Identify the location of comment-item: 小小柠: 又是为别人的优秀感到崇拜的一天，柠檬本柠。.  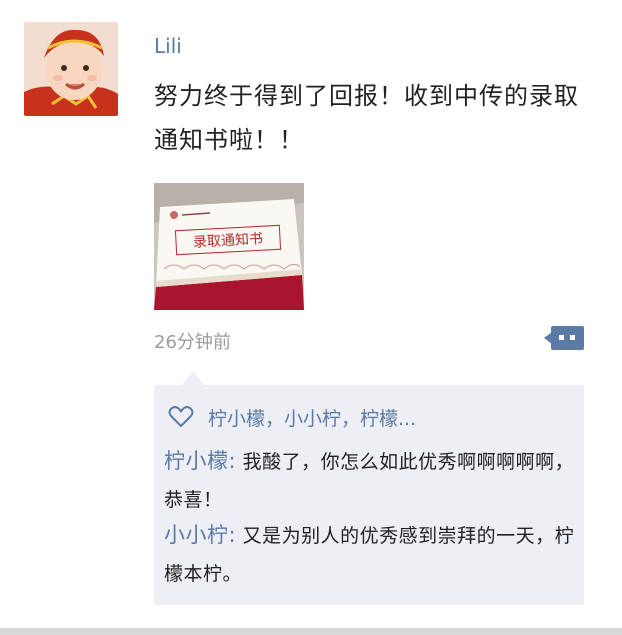
(370, 554).